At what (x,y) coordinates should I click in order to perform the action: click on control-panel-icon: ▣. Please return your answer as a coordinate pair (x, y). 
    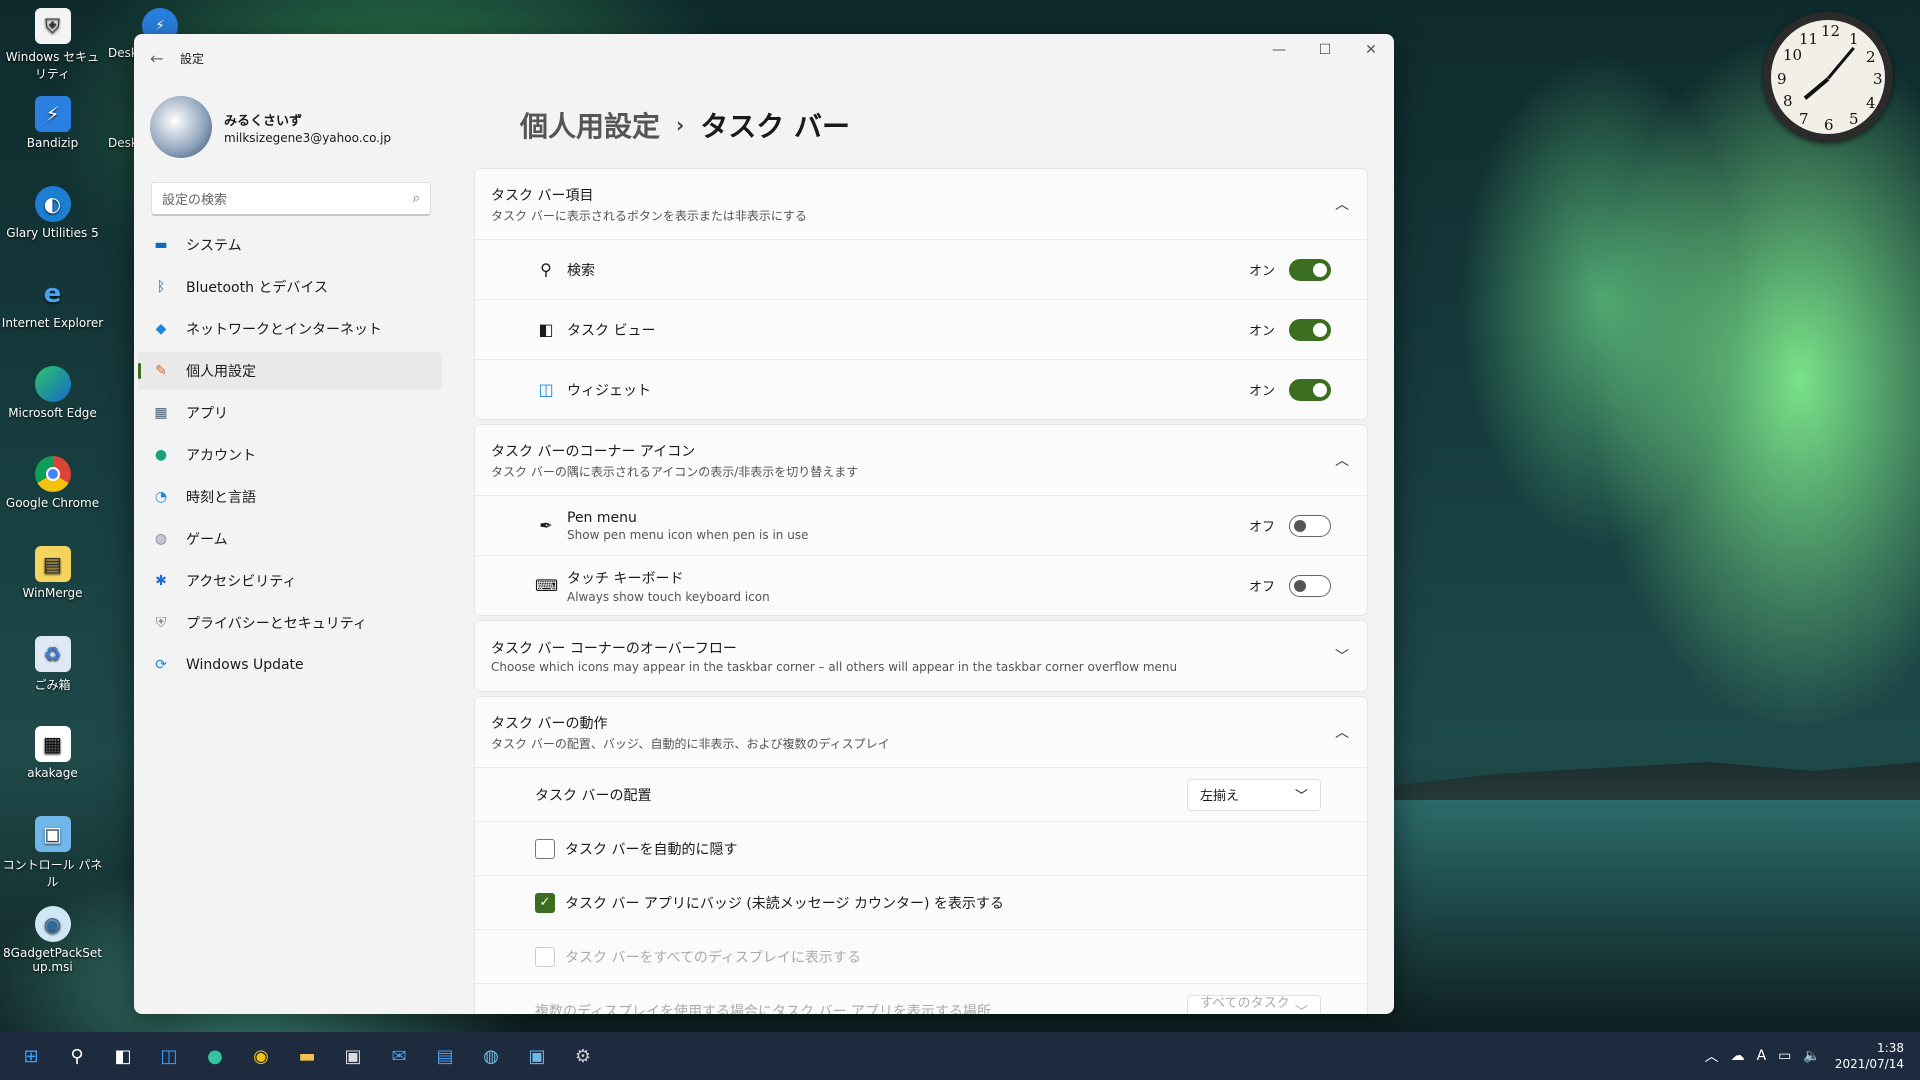
    Looking at the image, I should click on (537, 1056).